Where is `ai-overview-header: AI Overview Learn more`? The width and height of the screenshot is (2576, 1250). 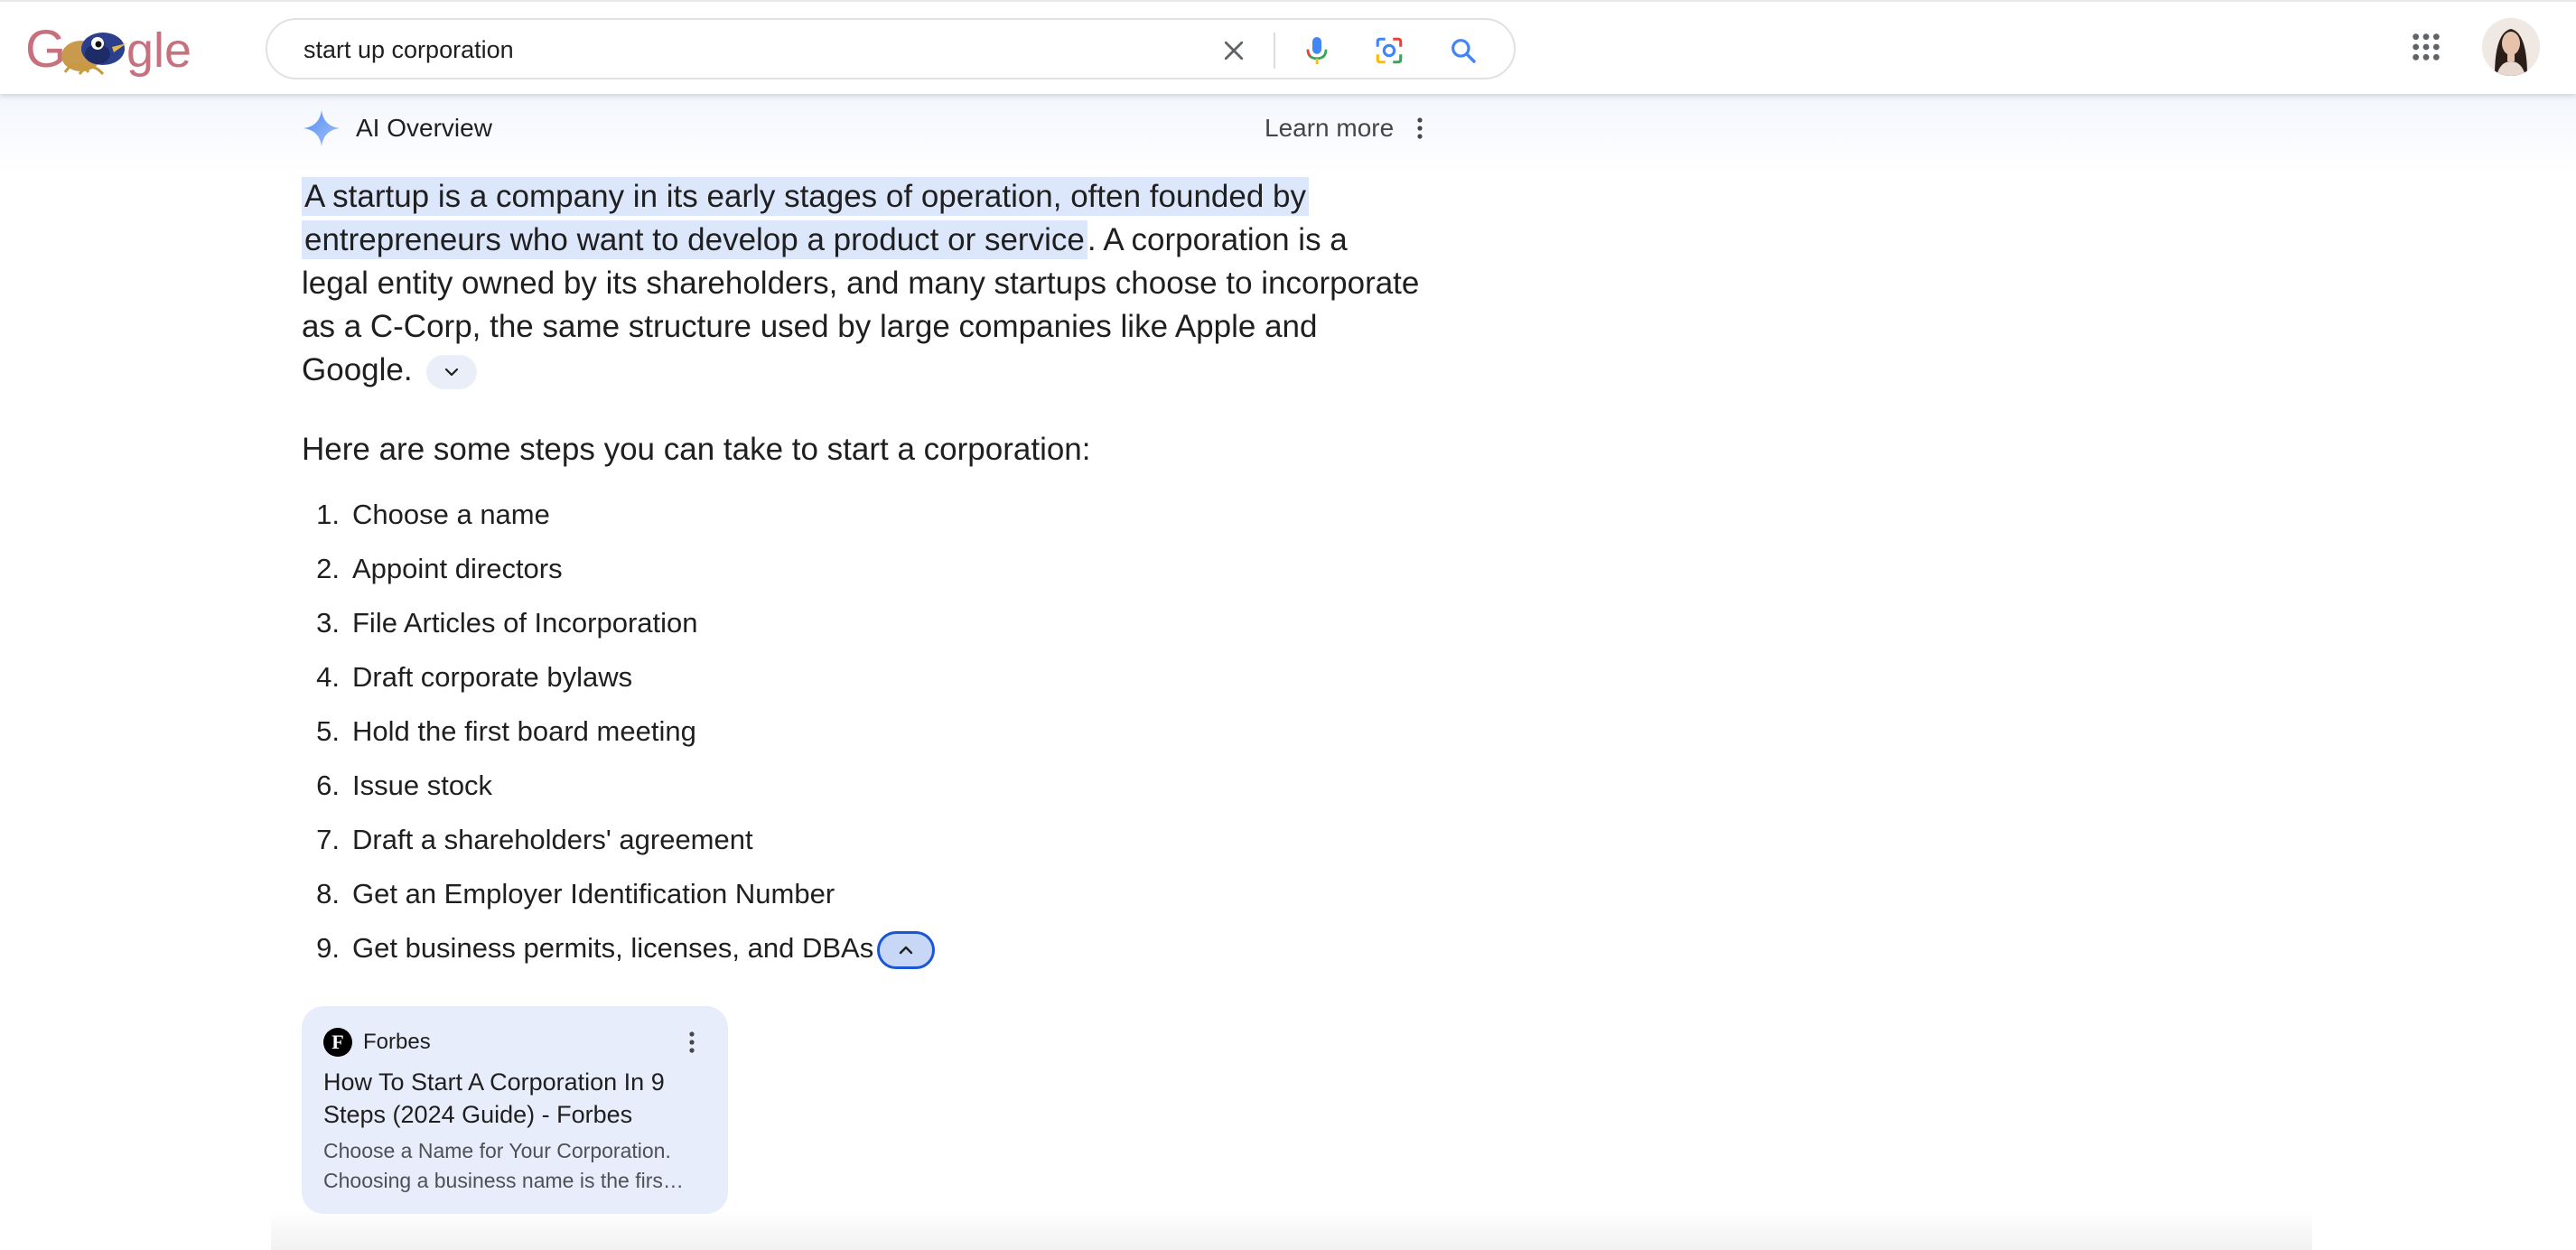
ai-overview-header: AI Overview Learn more is located at coordinates (875, 126).